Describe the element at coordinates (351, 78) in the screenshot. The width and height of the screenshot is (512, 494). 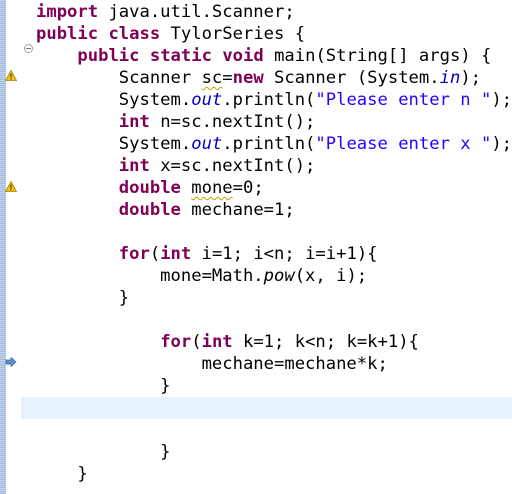
I see `code-token: Scanner (System.` at that location.